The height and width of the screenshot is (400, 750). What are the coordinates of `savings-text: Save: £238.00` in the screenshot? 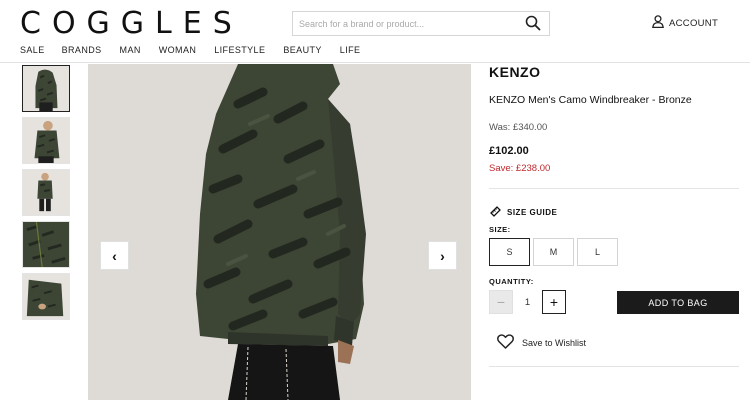 It's located at (520, 168).